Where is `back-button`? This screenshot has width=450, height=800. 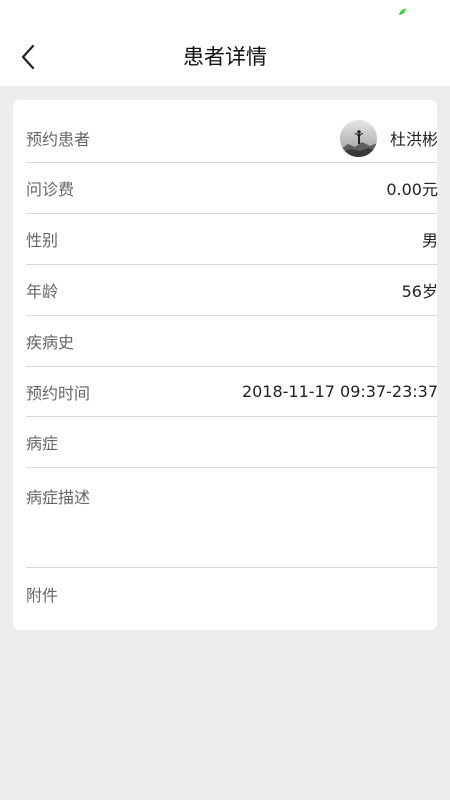 back-button is located at coordinates (28, 57).